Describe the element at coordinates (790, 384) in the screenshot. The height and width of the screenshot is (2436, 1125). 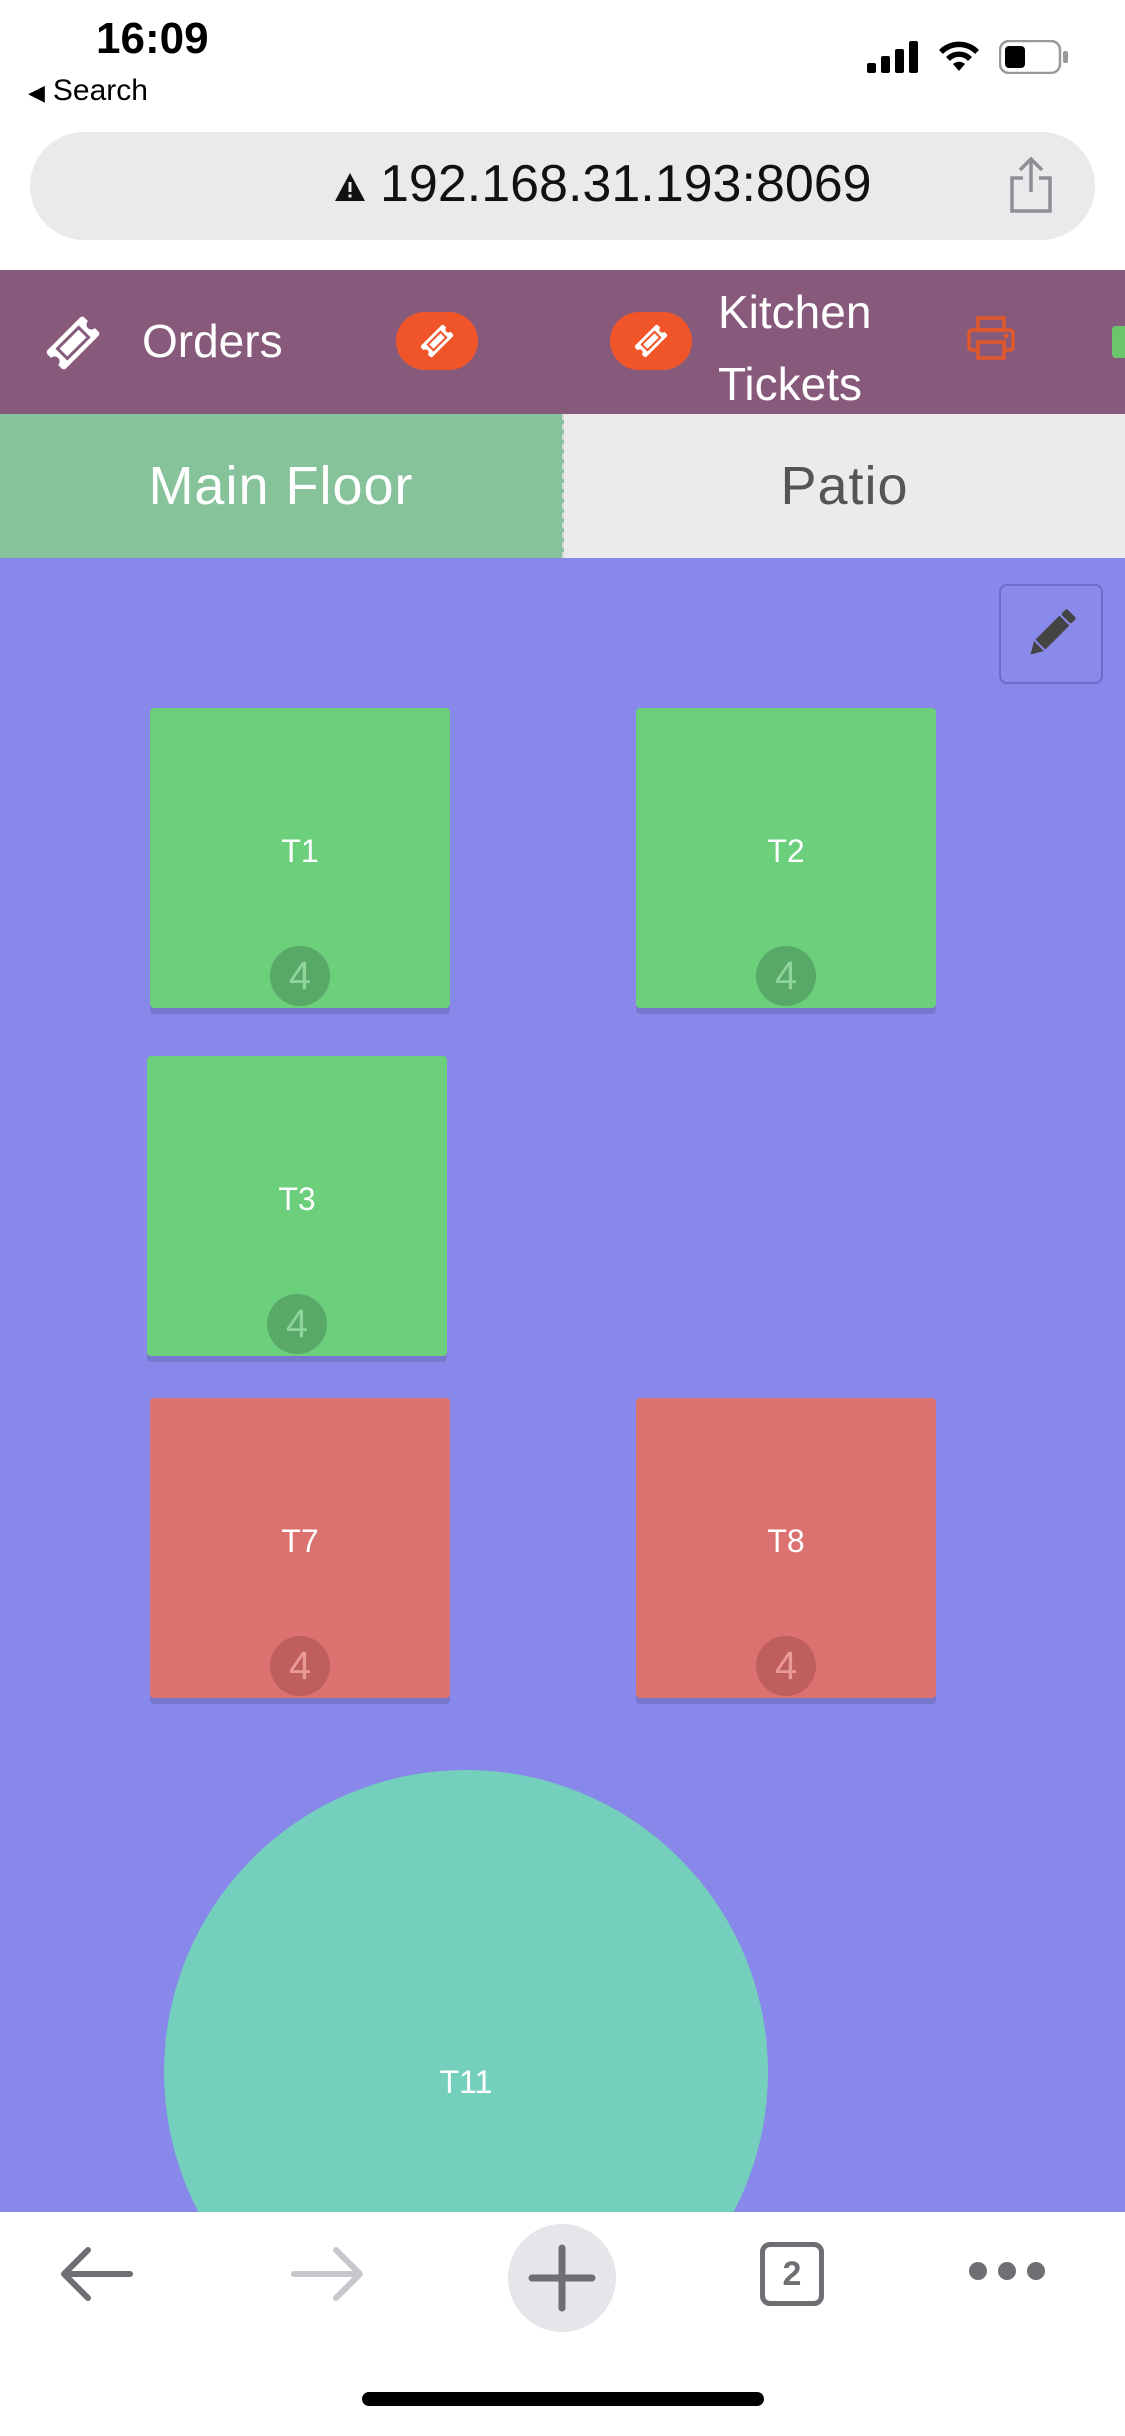
I see `kitchen-label-line2: Tickets` at that location.